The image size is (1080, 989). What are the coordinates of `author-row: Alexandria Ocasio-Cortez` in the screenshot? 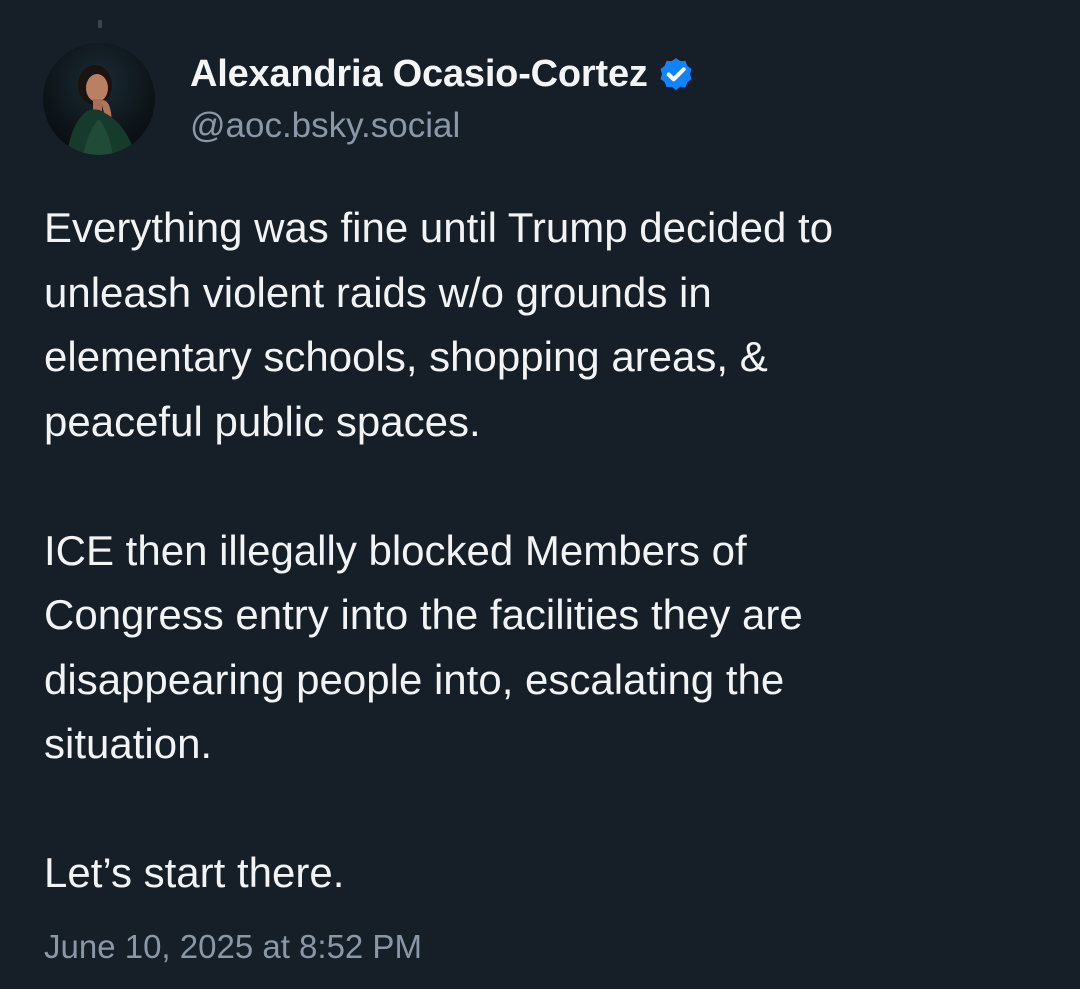 It's located at (443, 74).